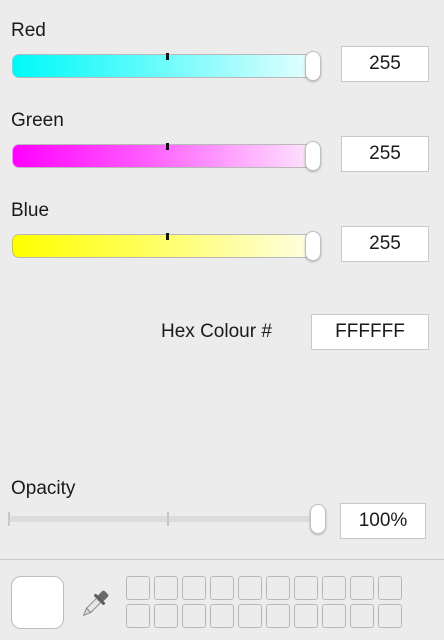  Describe the element at coordinates (318, 519) in the screenshot. I see `opacity-slider-thumb` at that location.